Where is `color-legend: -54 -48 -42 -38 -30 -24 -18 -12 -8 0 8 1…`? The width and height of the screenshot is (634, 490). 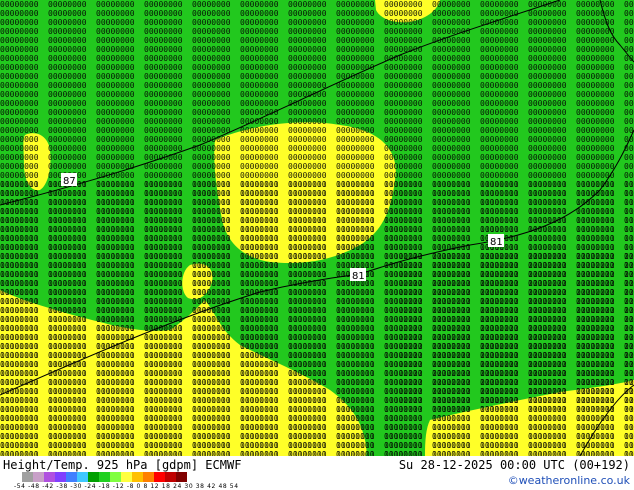 color-legend: -54 -48 -42 -38 -30 -24 -18 -12 -8 0 8 1… is located at coordinates (150, 481).